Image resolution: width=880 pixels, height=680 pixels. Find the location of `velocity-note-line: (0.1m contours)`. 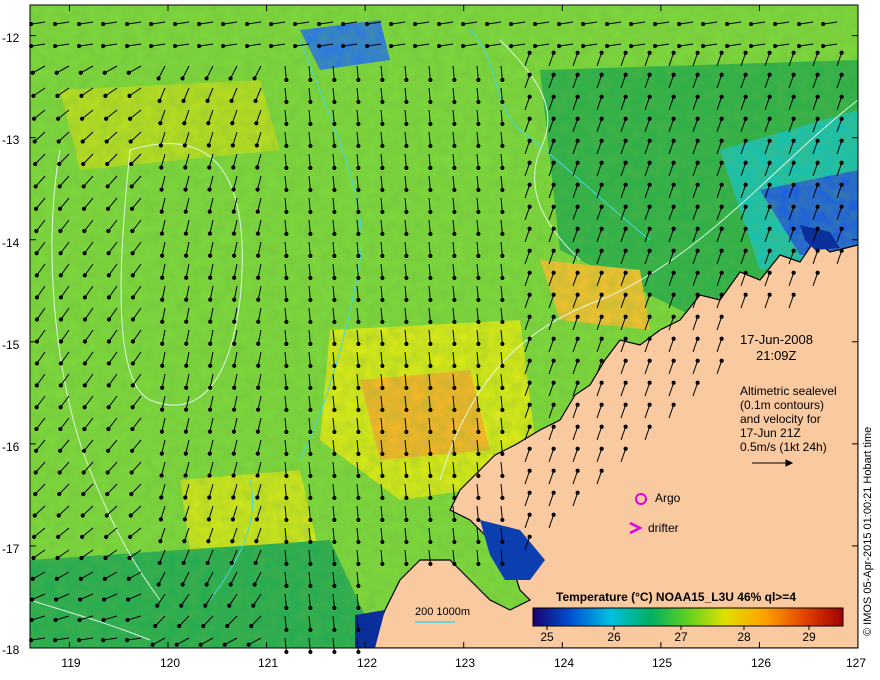

velocity-note-line: (0.1m contours) is located at coordinates (782, 405).